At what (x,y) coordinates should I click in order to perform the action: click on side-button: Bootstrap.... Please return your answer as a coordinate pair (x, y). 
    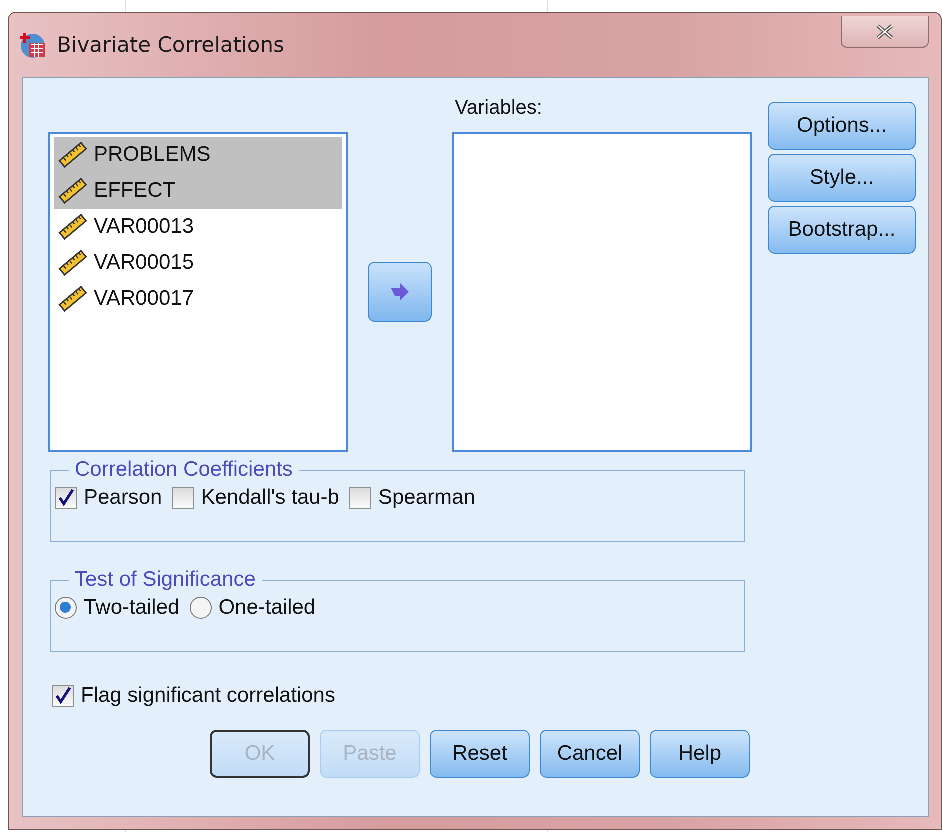
    Looking at the image, I should click on (842, 230).